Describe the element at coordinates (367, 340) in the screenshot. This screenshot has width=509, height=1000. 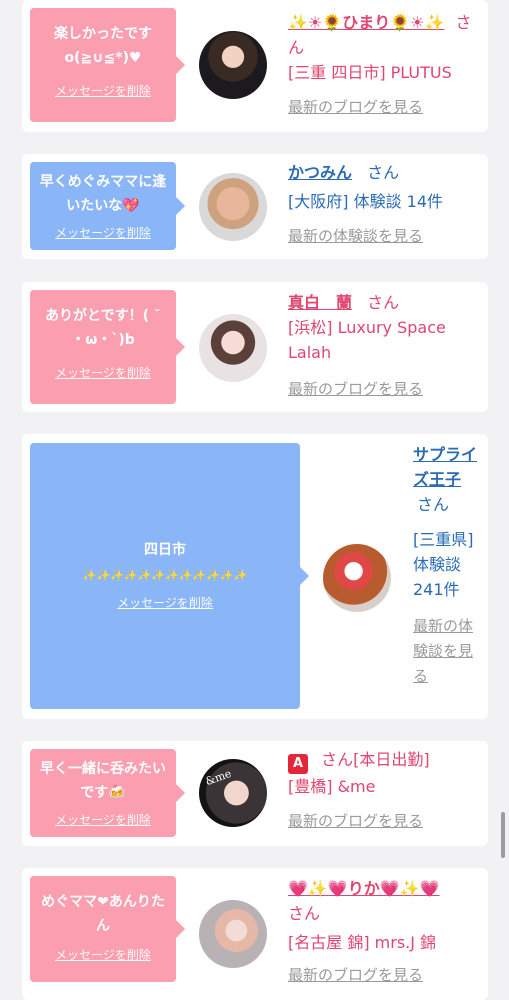
I see `shop-label: [浜松] Luxury Space Lalah` at that location.